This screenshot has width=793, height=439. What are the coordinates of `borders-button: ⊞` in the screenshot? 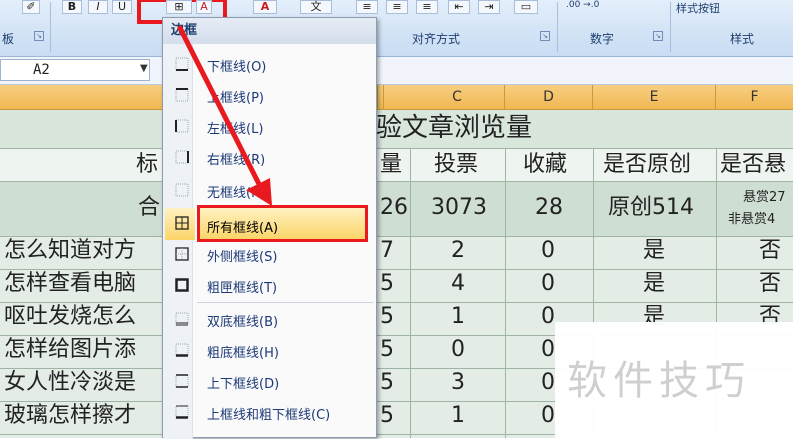 It's located at (179, 7).